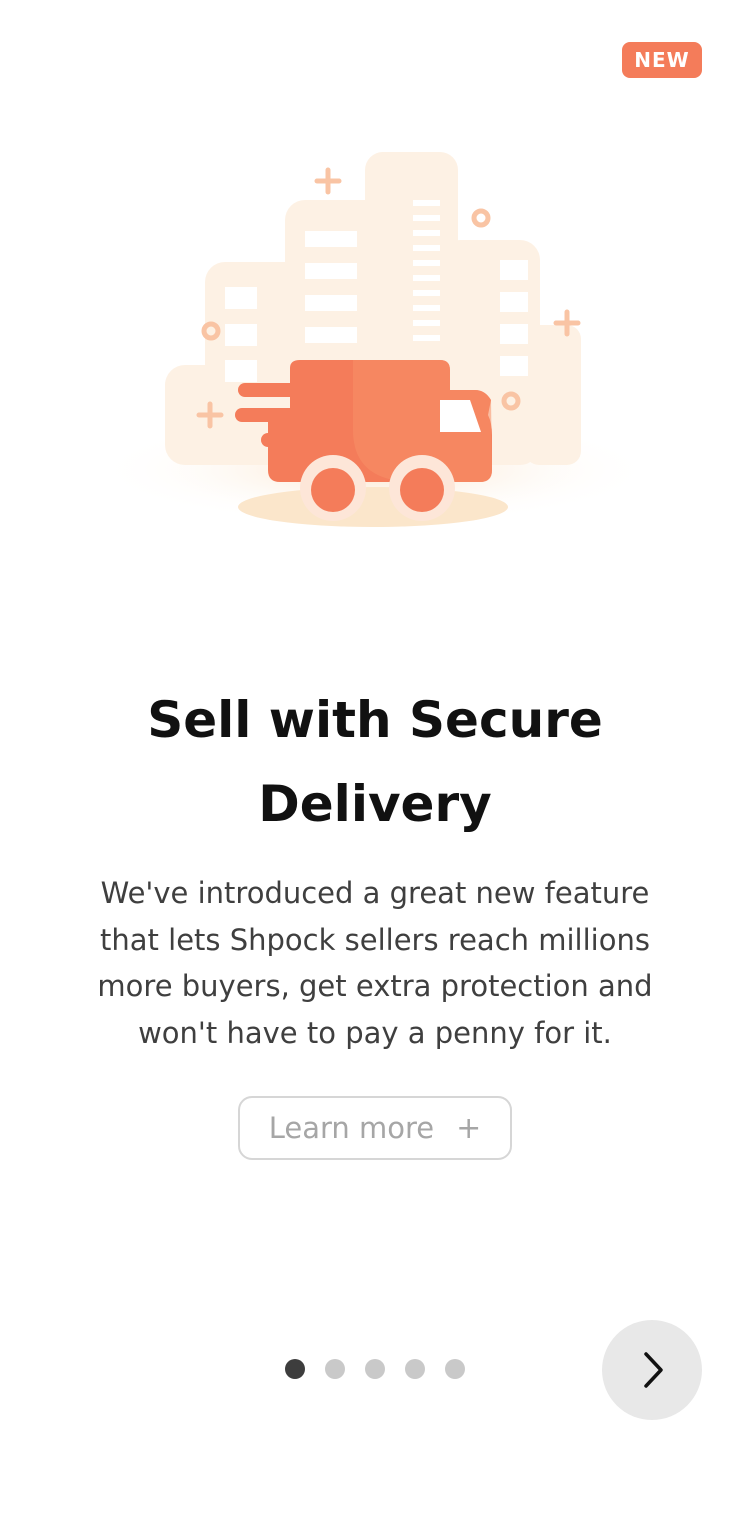 The image size is (750, 1540). I want to click on page-title: Sell with Secure Delivery, so click(375, 762).